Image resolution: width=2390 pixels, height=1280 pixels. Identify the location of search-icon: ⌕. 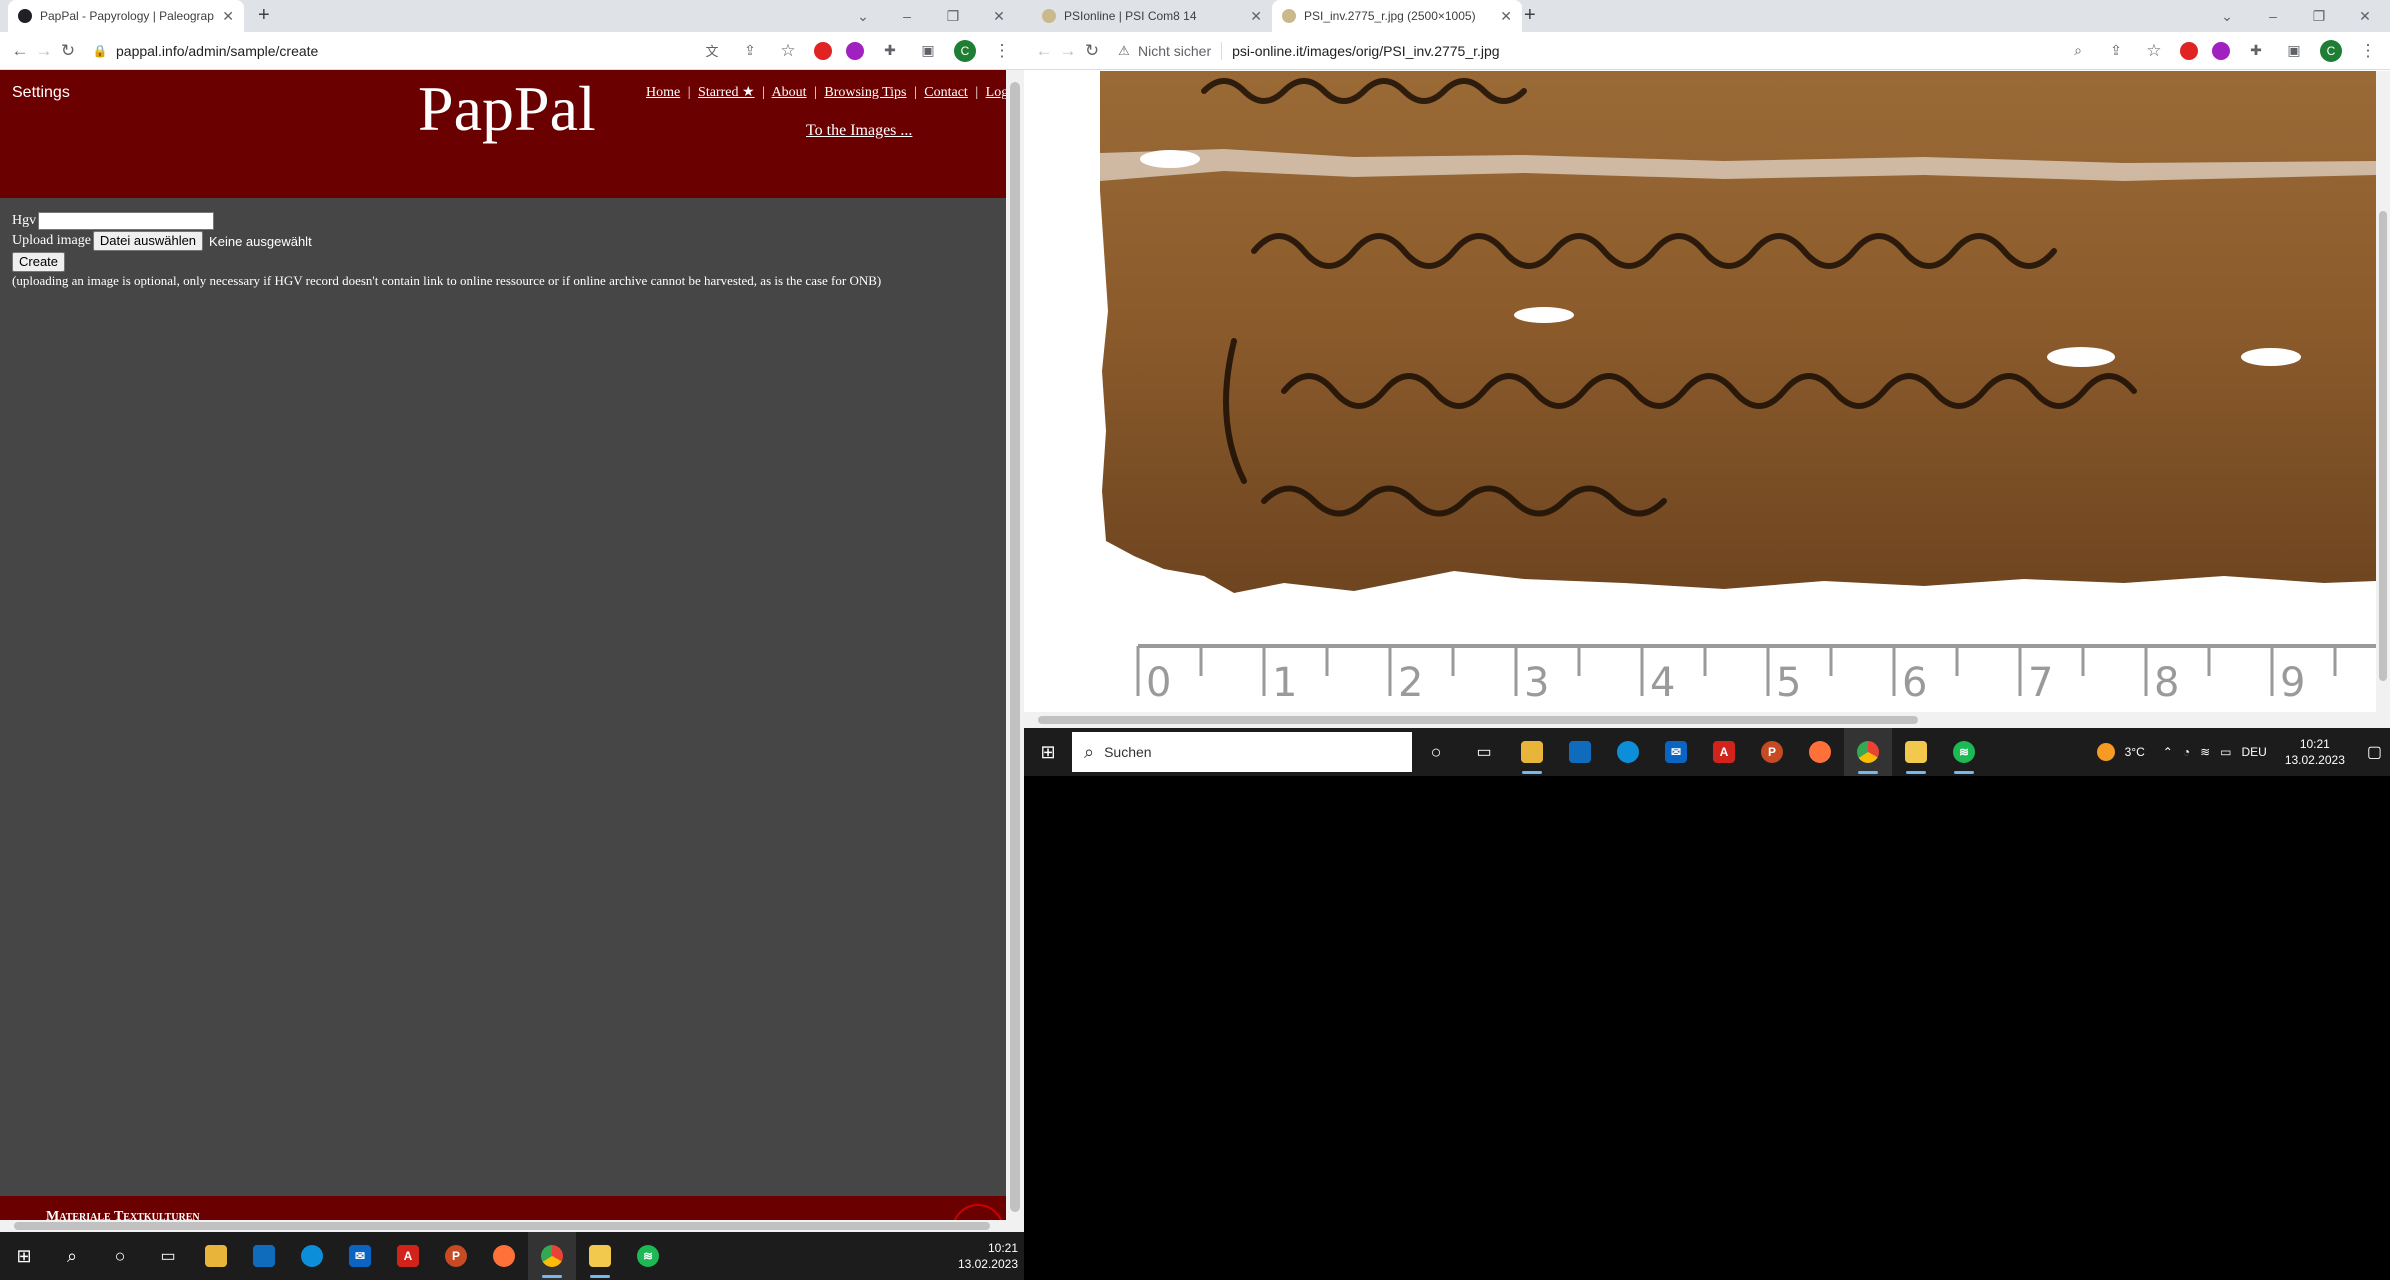
(72, 1256).